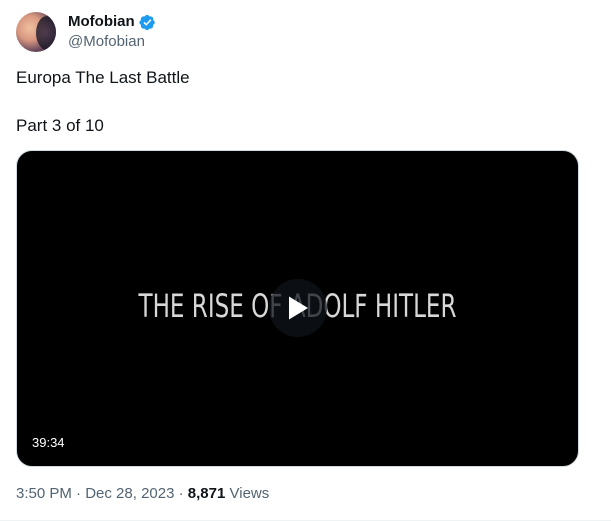  Describe the element at coordinates (147, 22) in the screenshot. I see `verified-badge-icon` at that location.